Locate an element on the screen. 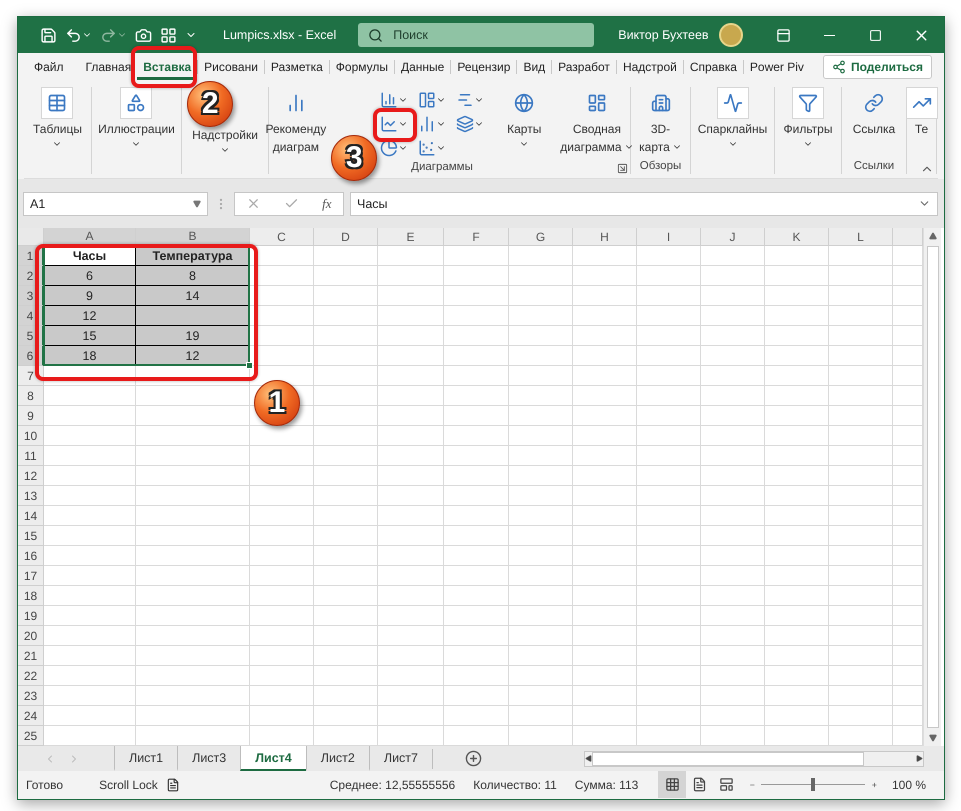 The height and width of the screenshot is (811, 961). row-header: 8 is located at coordinates (31, 396).